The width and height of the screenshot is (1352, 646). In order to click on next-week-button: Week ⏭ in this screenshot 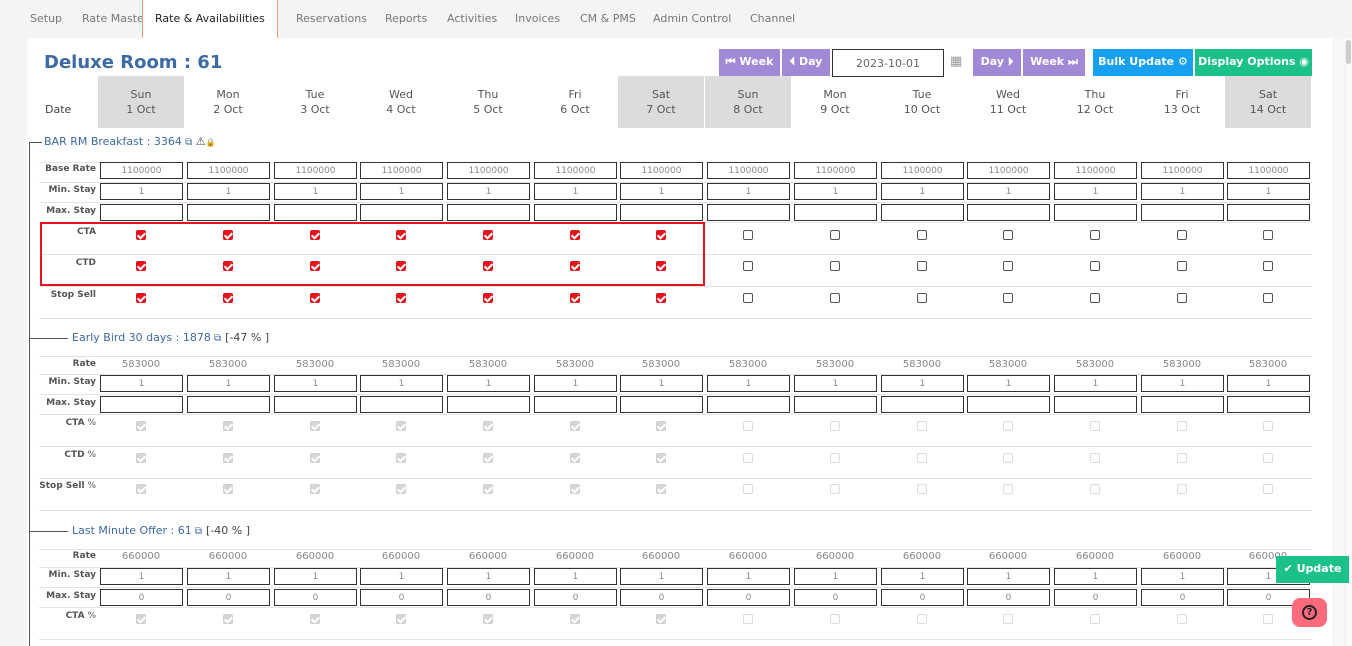, I will do `click(1054, 62)`.